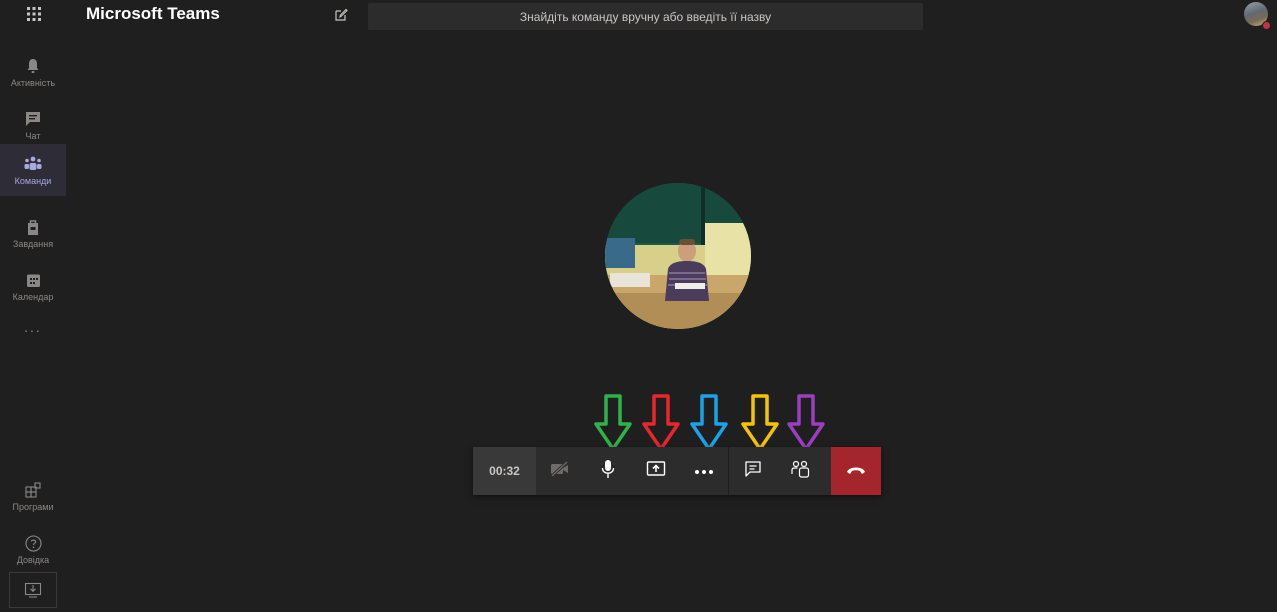  I want to click on microphone-icon, so click(608, 471).